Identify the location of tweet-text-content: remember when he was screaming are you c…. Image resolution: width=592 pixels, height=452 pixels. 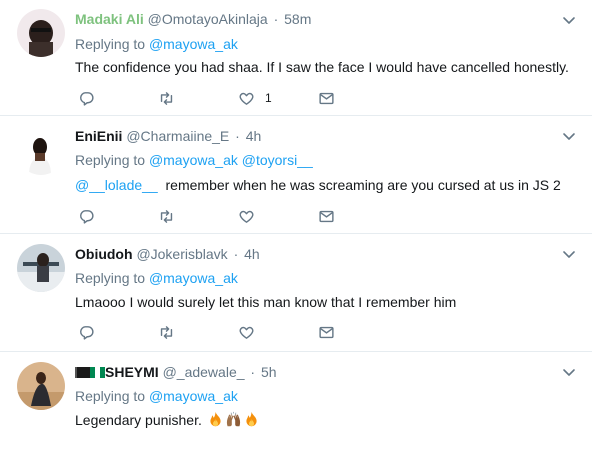
(363, 185).